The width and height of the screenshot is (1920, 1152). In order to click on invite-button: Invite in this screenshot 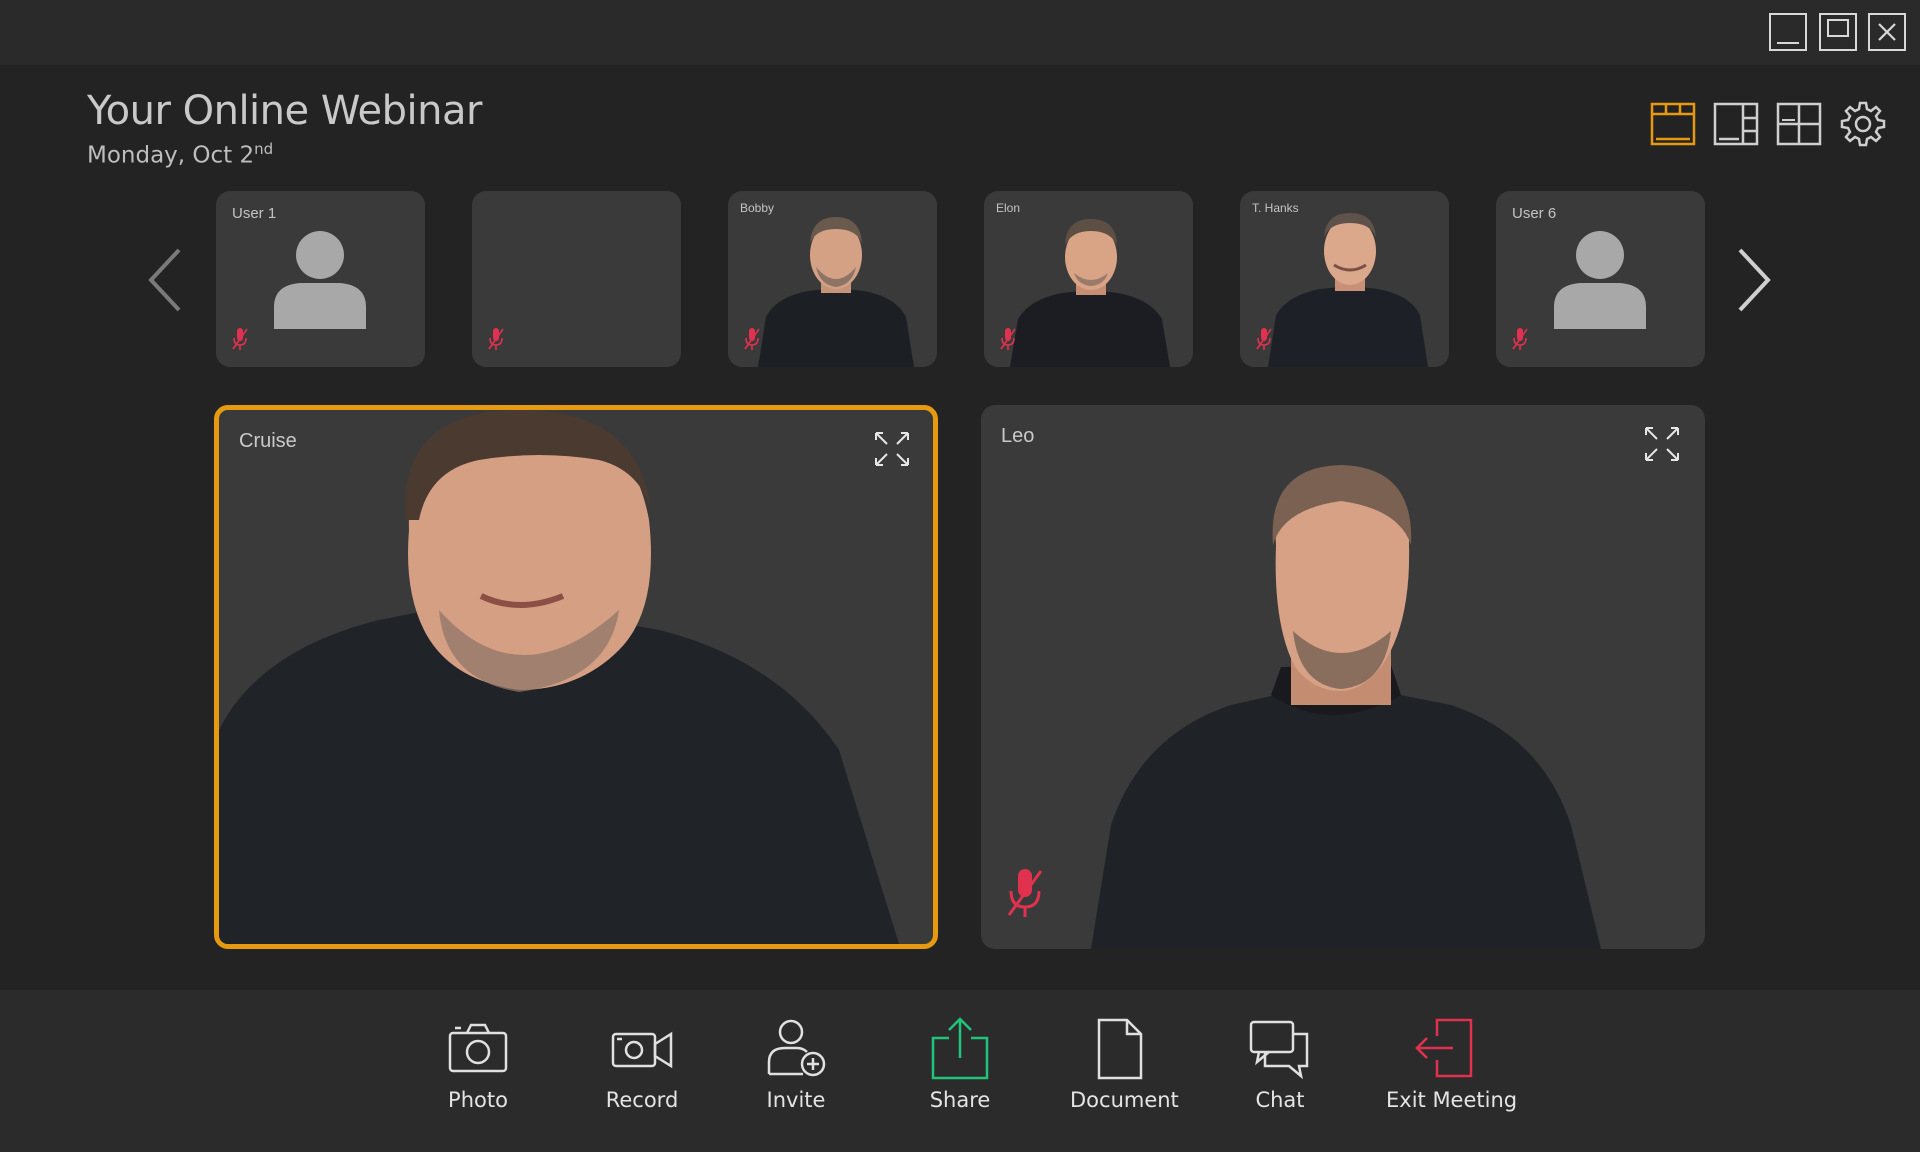, I will do `click(796, 1064)`.